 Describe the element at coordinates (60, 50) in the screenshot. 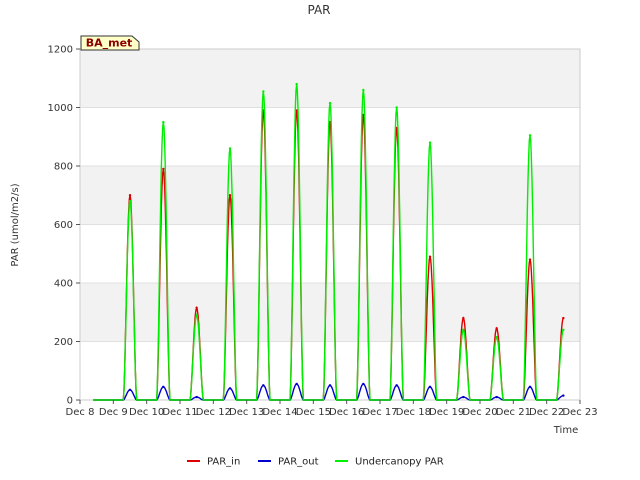

I see `y-tick-label-6: 1200` at that location.